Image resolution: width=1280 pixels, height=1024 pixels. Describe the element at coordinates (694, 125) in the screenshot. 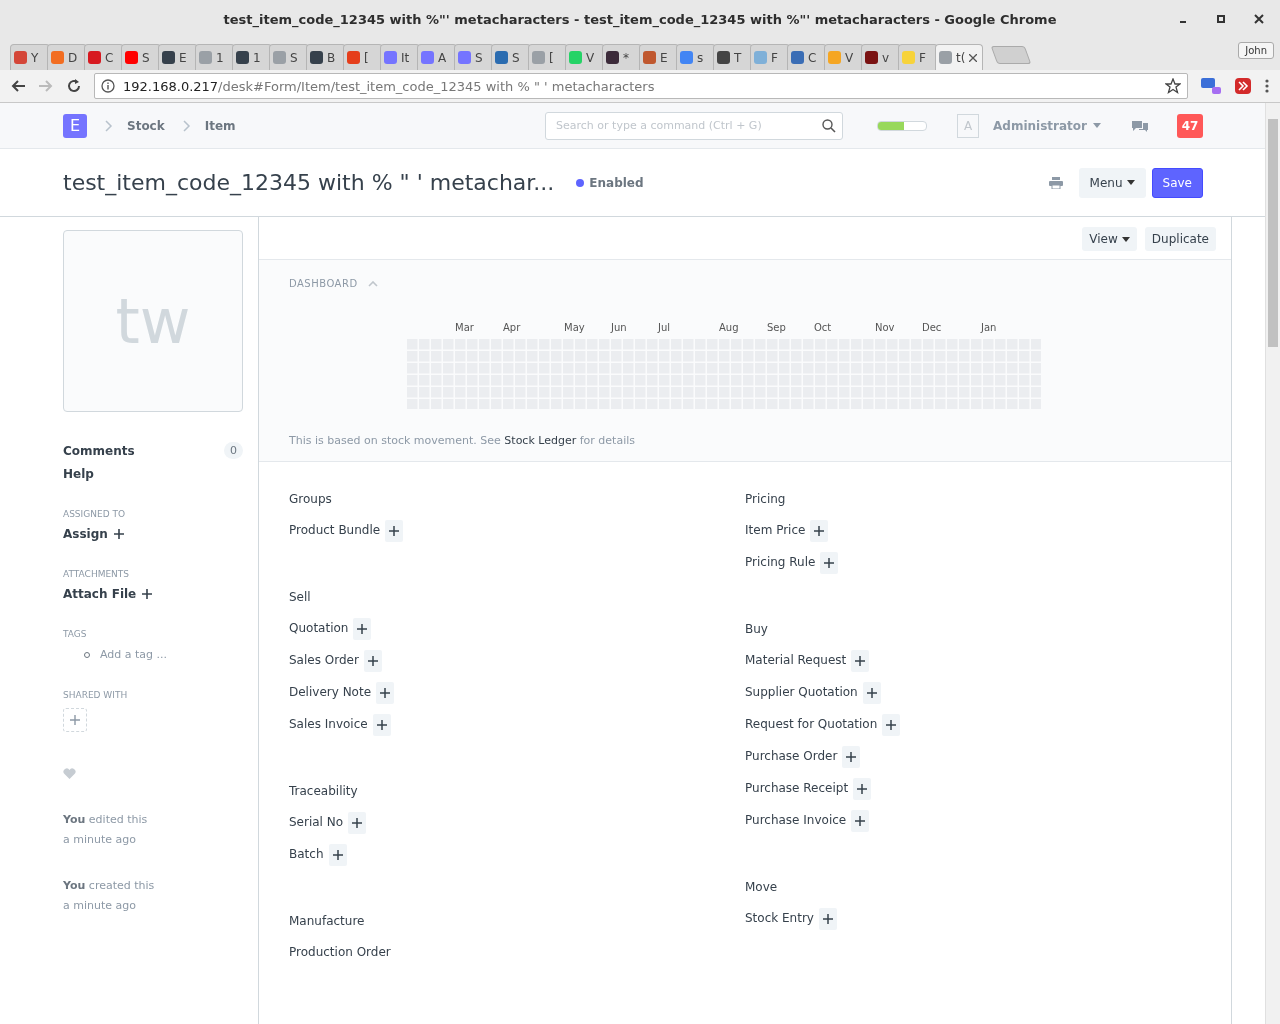

I see `search-field: Search or type a command (Ctrl + G)` at that location.